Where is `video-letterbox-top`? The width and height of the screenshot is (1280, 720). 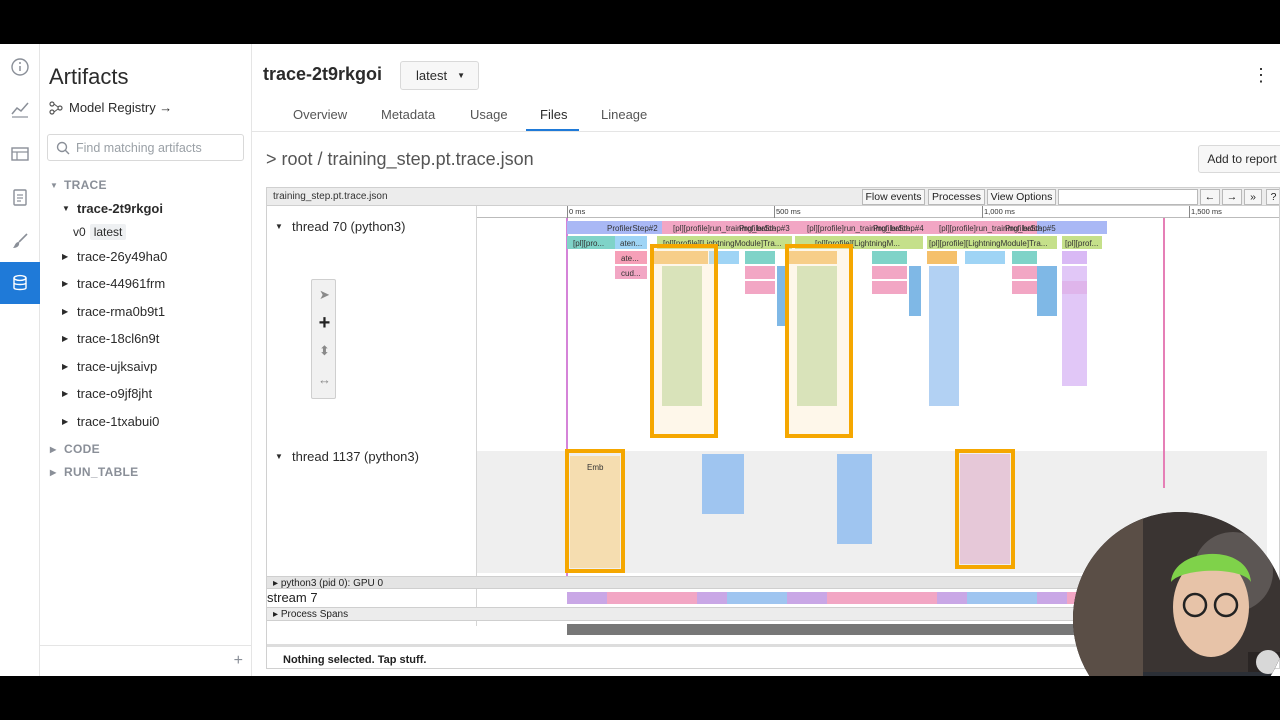 video-letterbox-top is located at coordinates (640, 22).